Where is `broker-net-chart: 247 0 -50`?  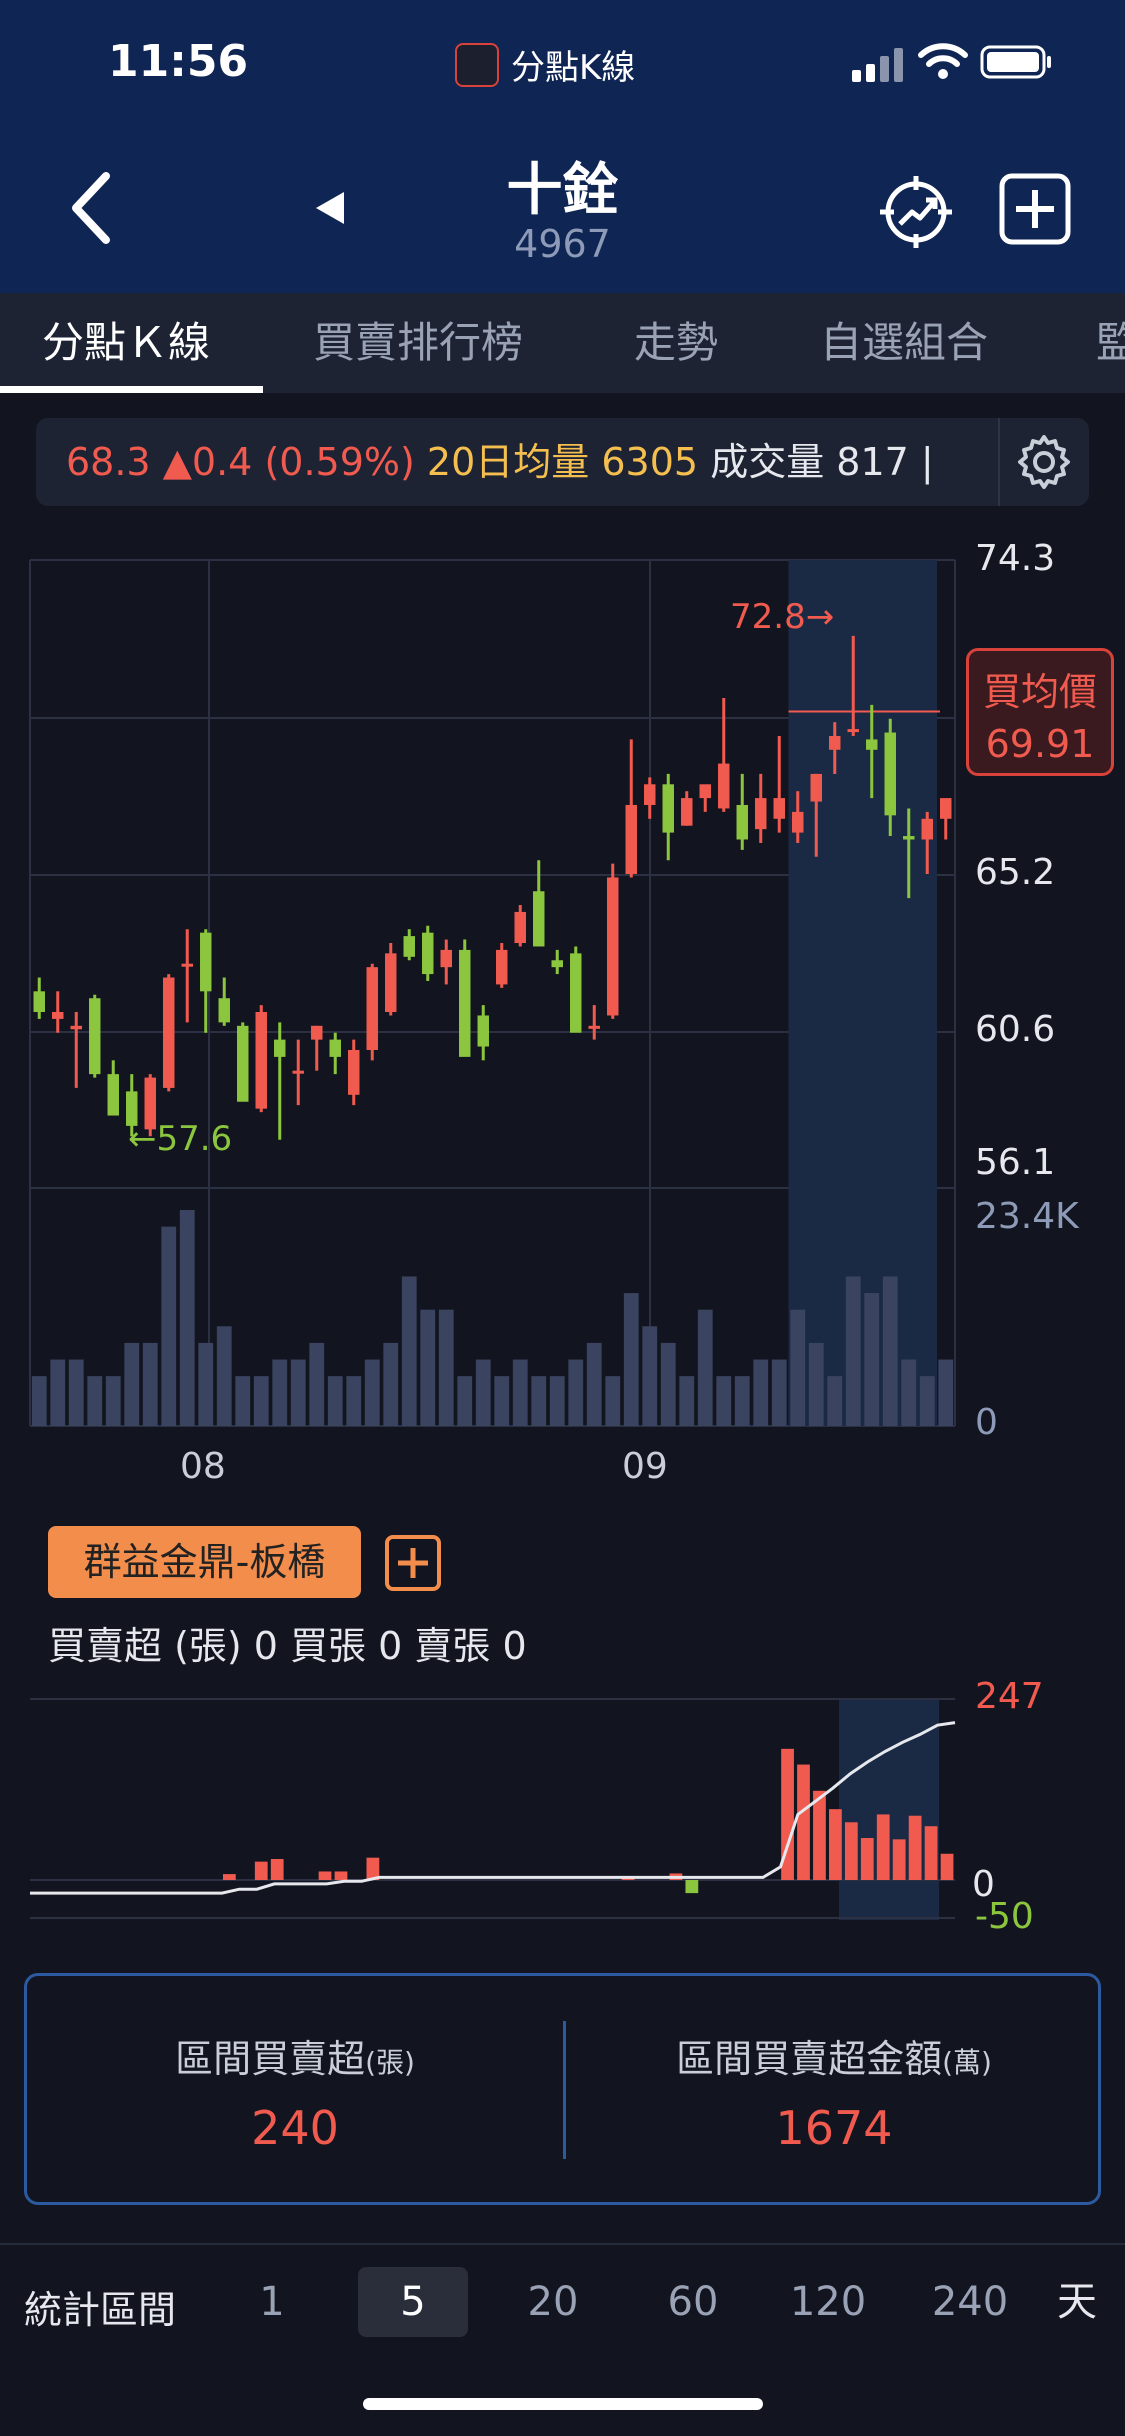
broker-net-chart: 247 0 -50 is located at coordinates (562, 1810).